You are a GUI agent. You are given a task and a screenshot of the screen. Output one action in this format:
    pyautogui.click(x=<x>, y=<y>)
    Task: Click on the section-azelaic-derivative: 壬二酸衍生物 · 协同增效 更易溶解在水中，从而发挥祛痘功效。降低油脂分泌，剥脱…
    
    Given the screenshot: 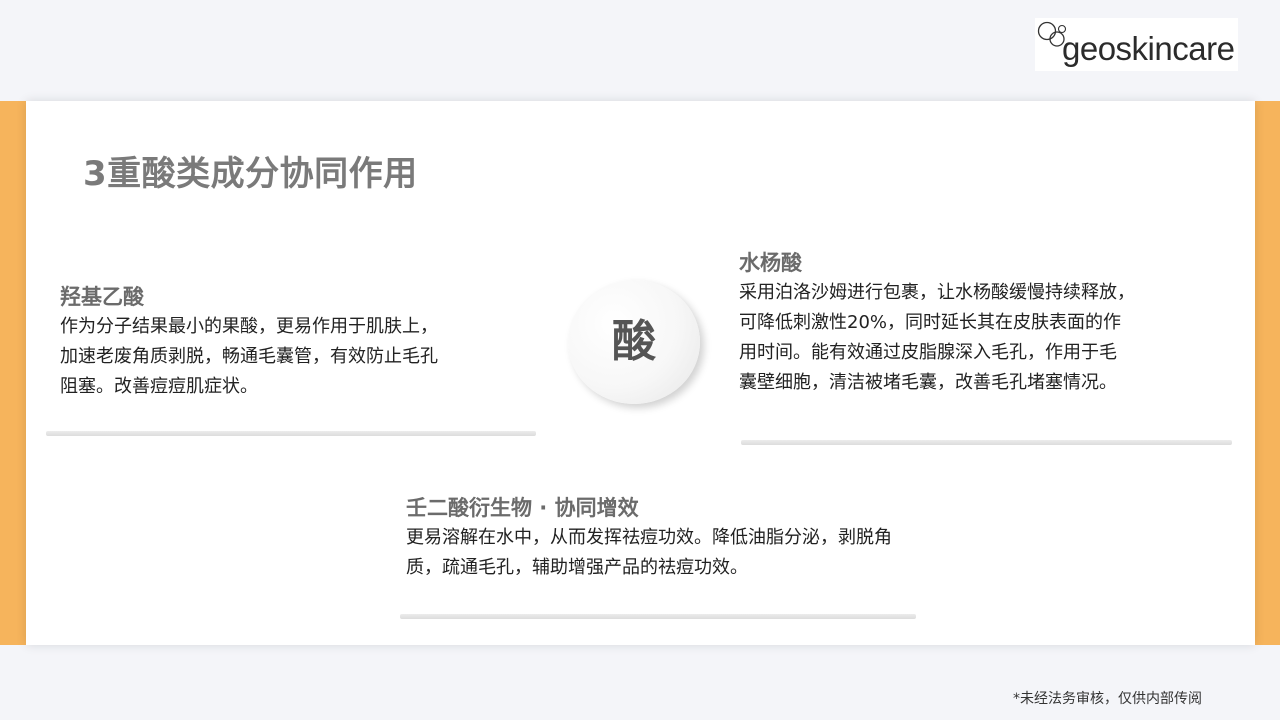 What is the action you would take?
    pyautogui.click(x=701, y=538)
    